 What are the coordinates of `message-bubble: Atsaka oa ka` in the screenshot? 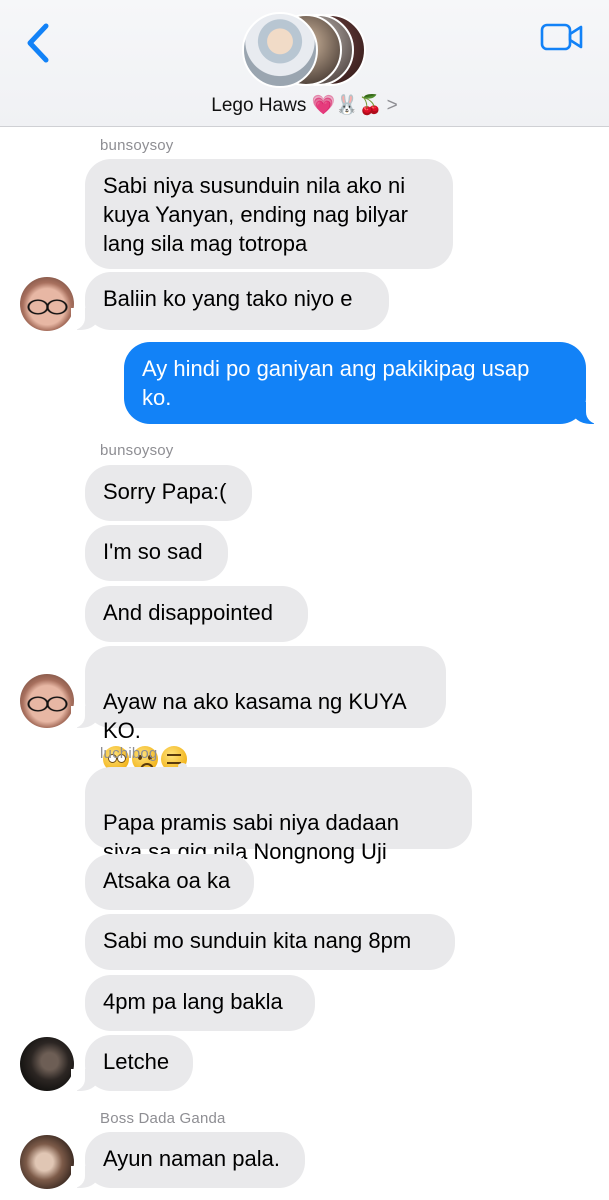 It's located at (169, 882).